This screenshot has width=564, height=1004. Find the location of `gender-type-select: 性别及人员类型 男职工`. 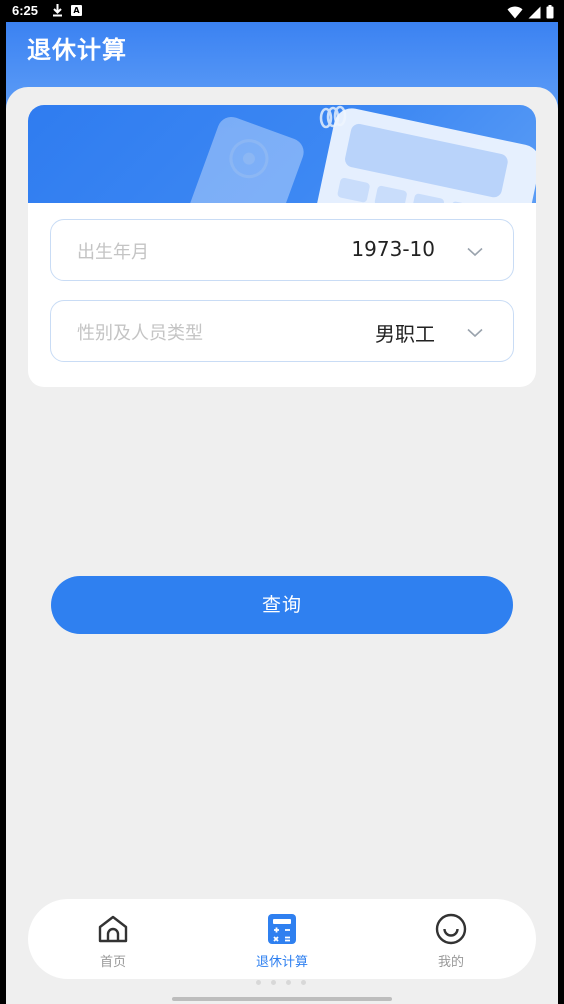

gender-type-select: 性别及人员类型 男职工 is located at coordinates (282, 331).